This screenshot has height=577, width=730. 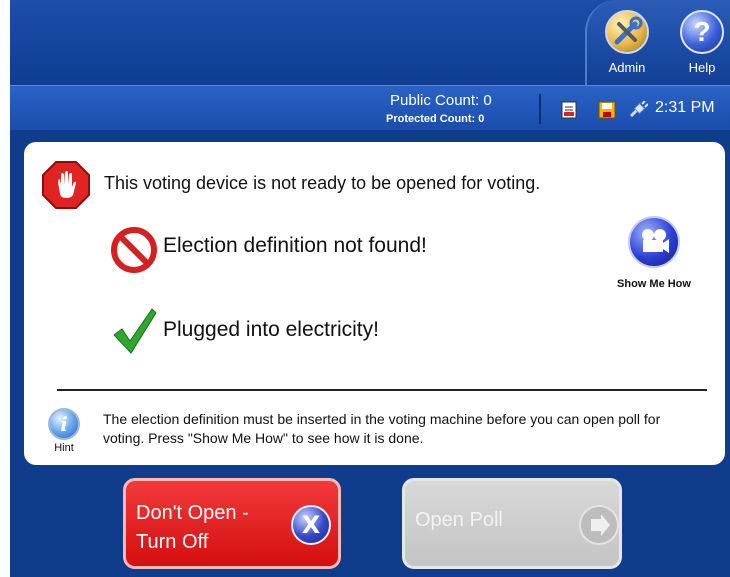 What do you see at coordinates (540, 109) in the screenshot?
I see `status-divider` at bounding box center [540, 109].